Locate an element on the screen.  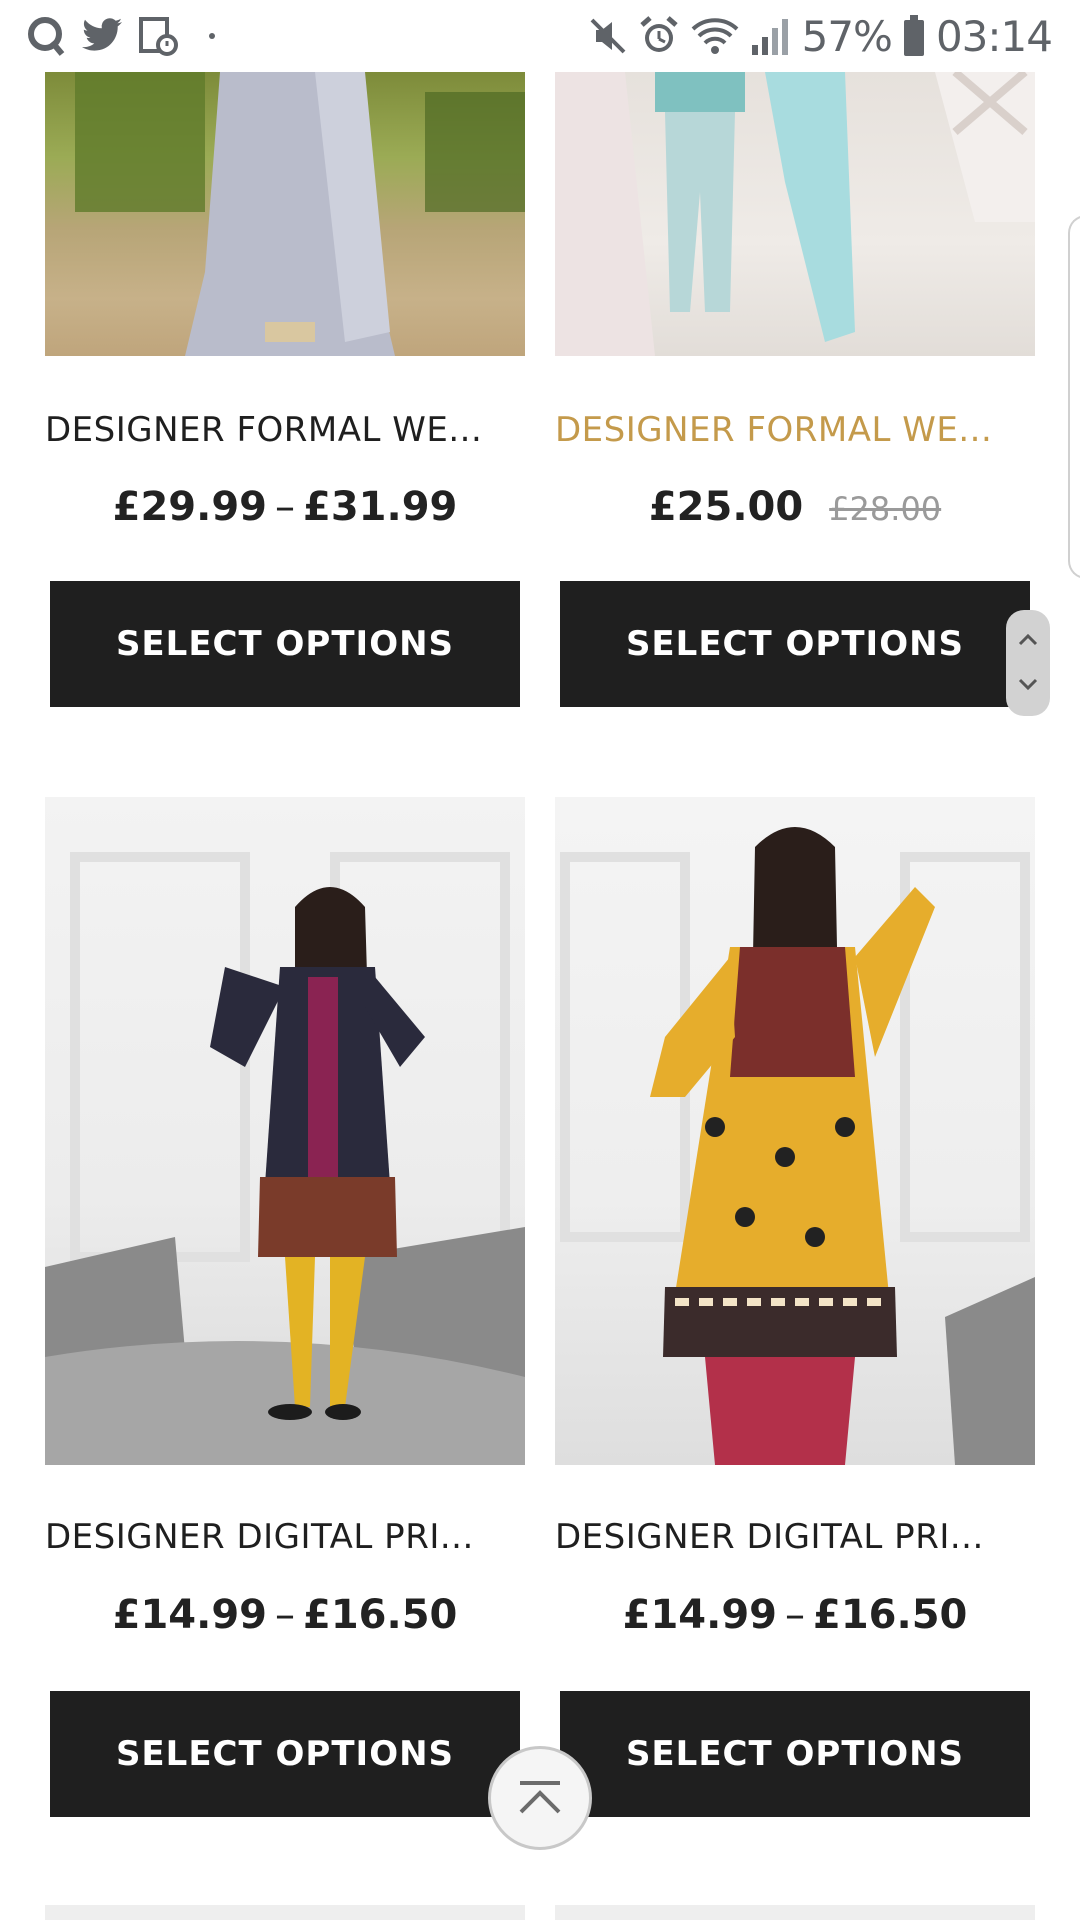
original-price: £28.00 is located at coordinates (885, 509).